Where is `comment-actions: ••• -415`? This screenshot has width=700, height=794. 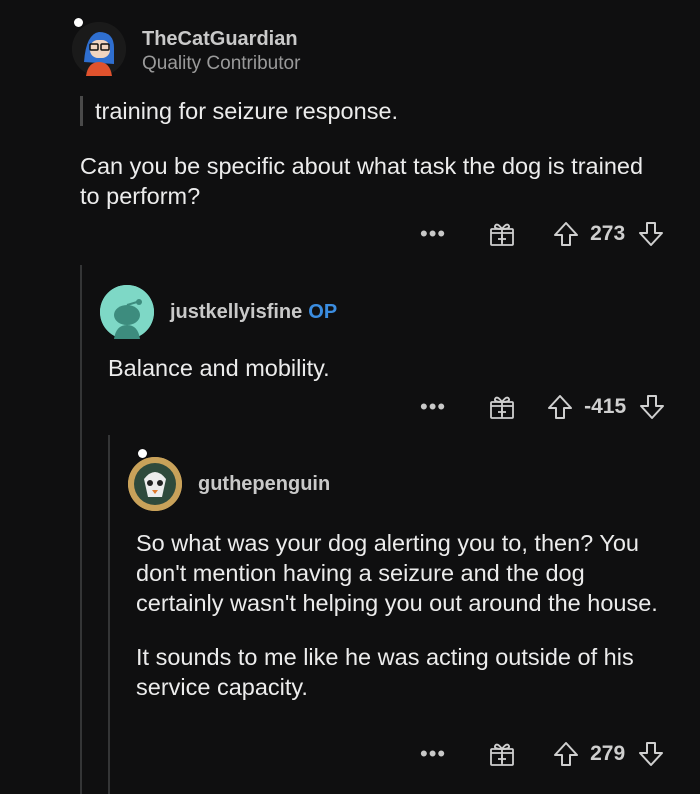 comment-actions: ••• -415 is located at coordinates (543, 407).